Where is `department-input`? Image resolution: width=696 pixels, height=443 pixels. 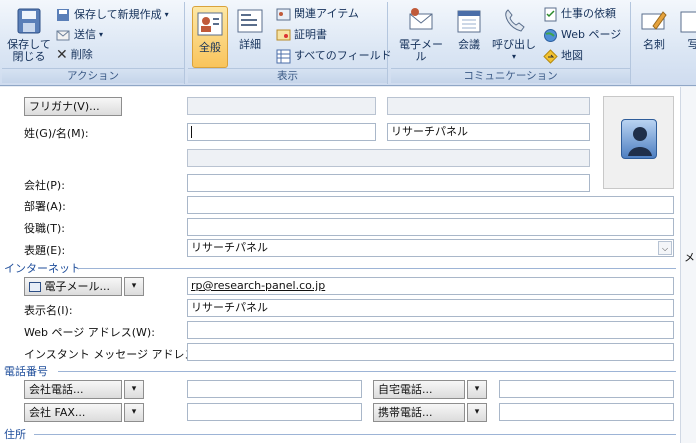
department-input is located at coordinates (430, 205).